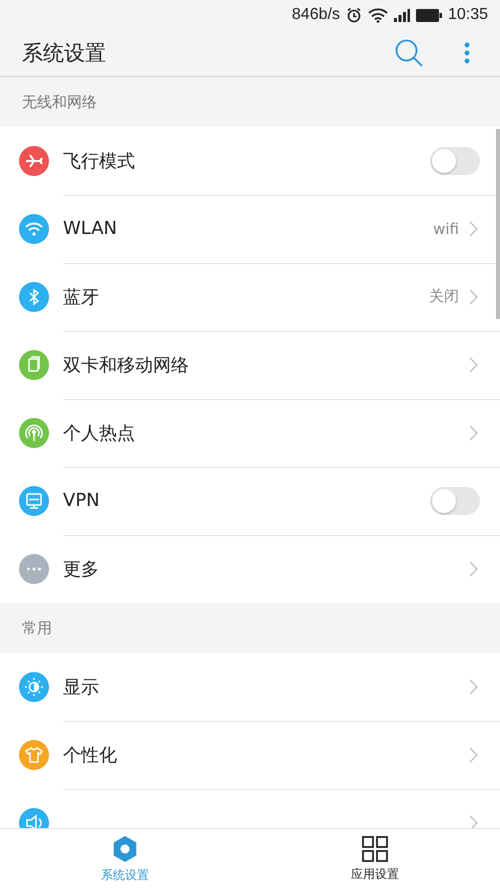  What do you see at coordinates (250, 569) in the screenshot?
I see `settings-row: 更多` at bounding box center [250, 569].